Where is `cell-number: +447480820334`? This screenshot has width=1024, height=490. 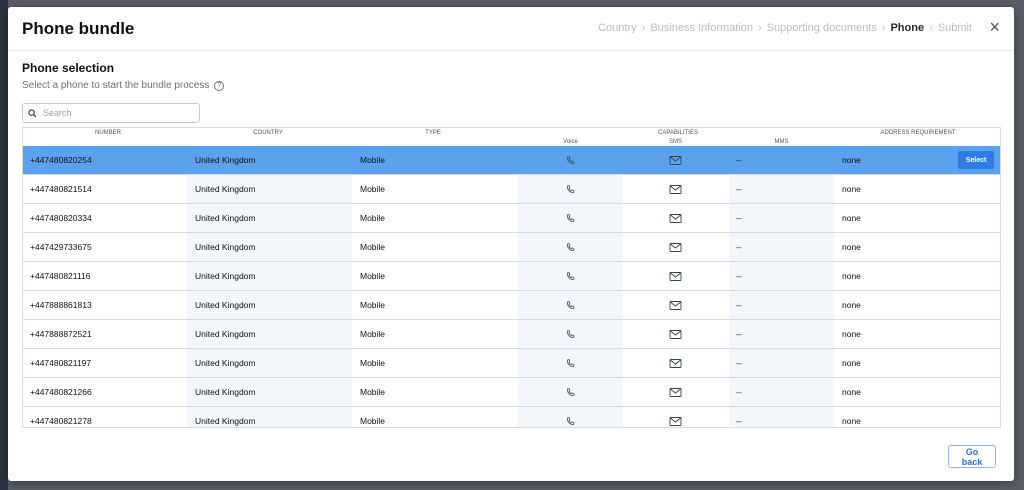 cell-number: +447480820334 is located at coordinates (61, 218).